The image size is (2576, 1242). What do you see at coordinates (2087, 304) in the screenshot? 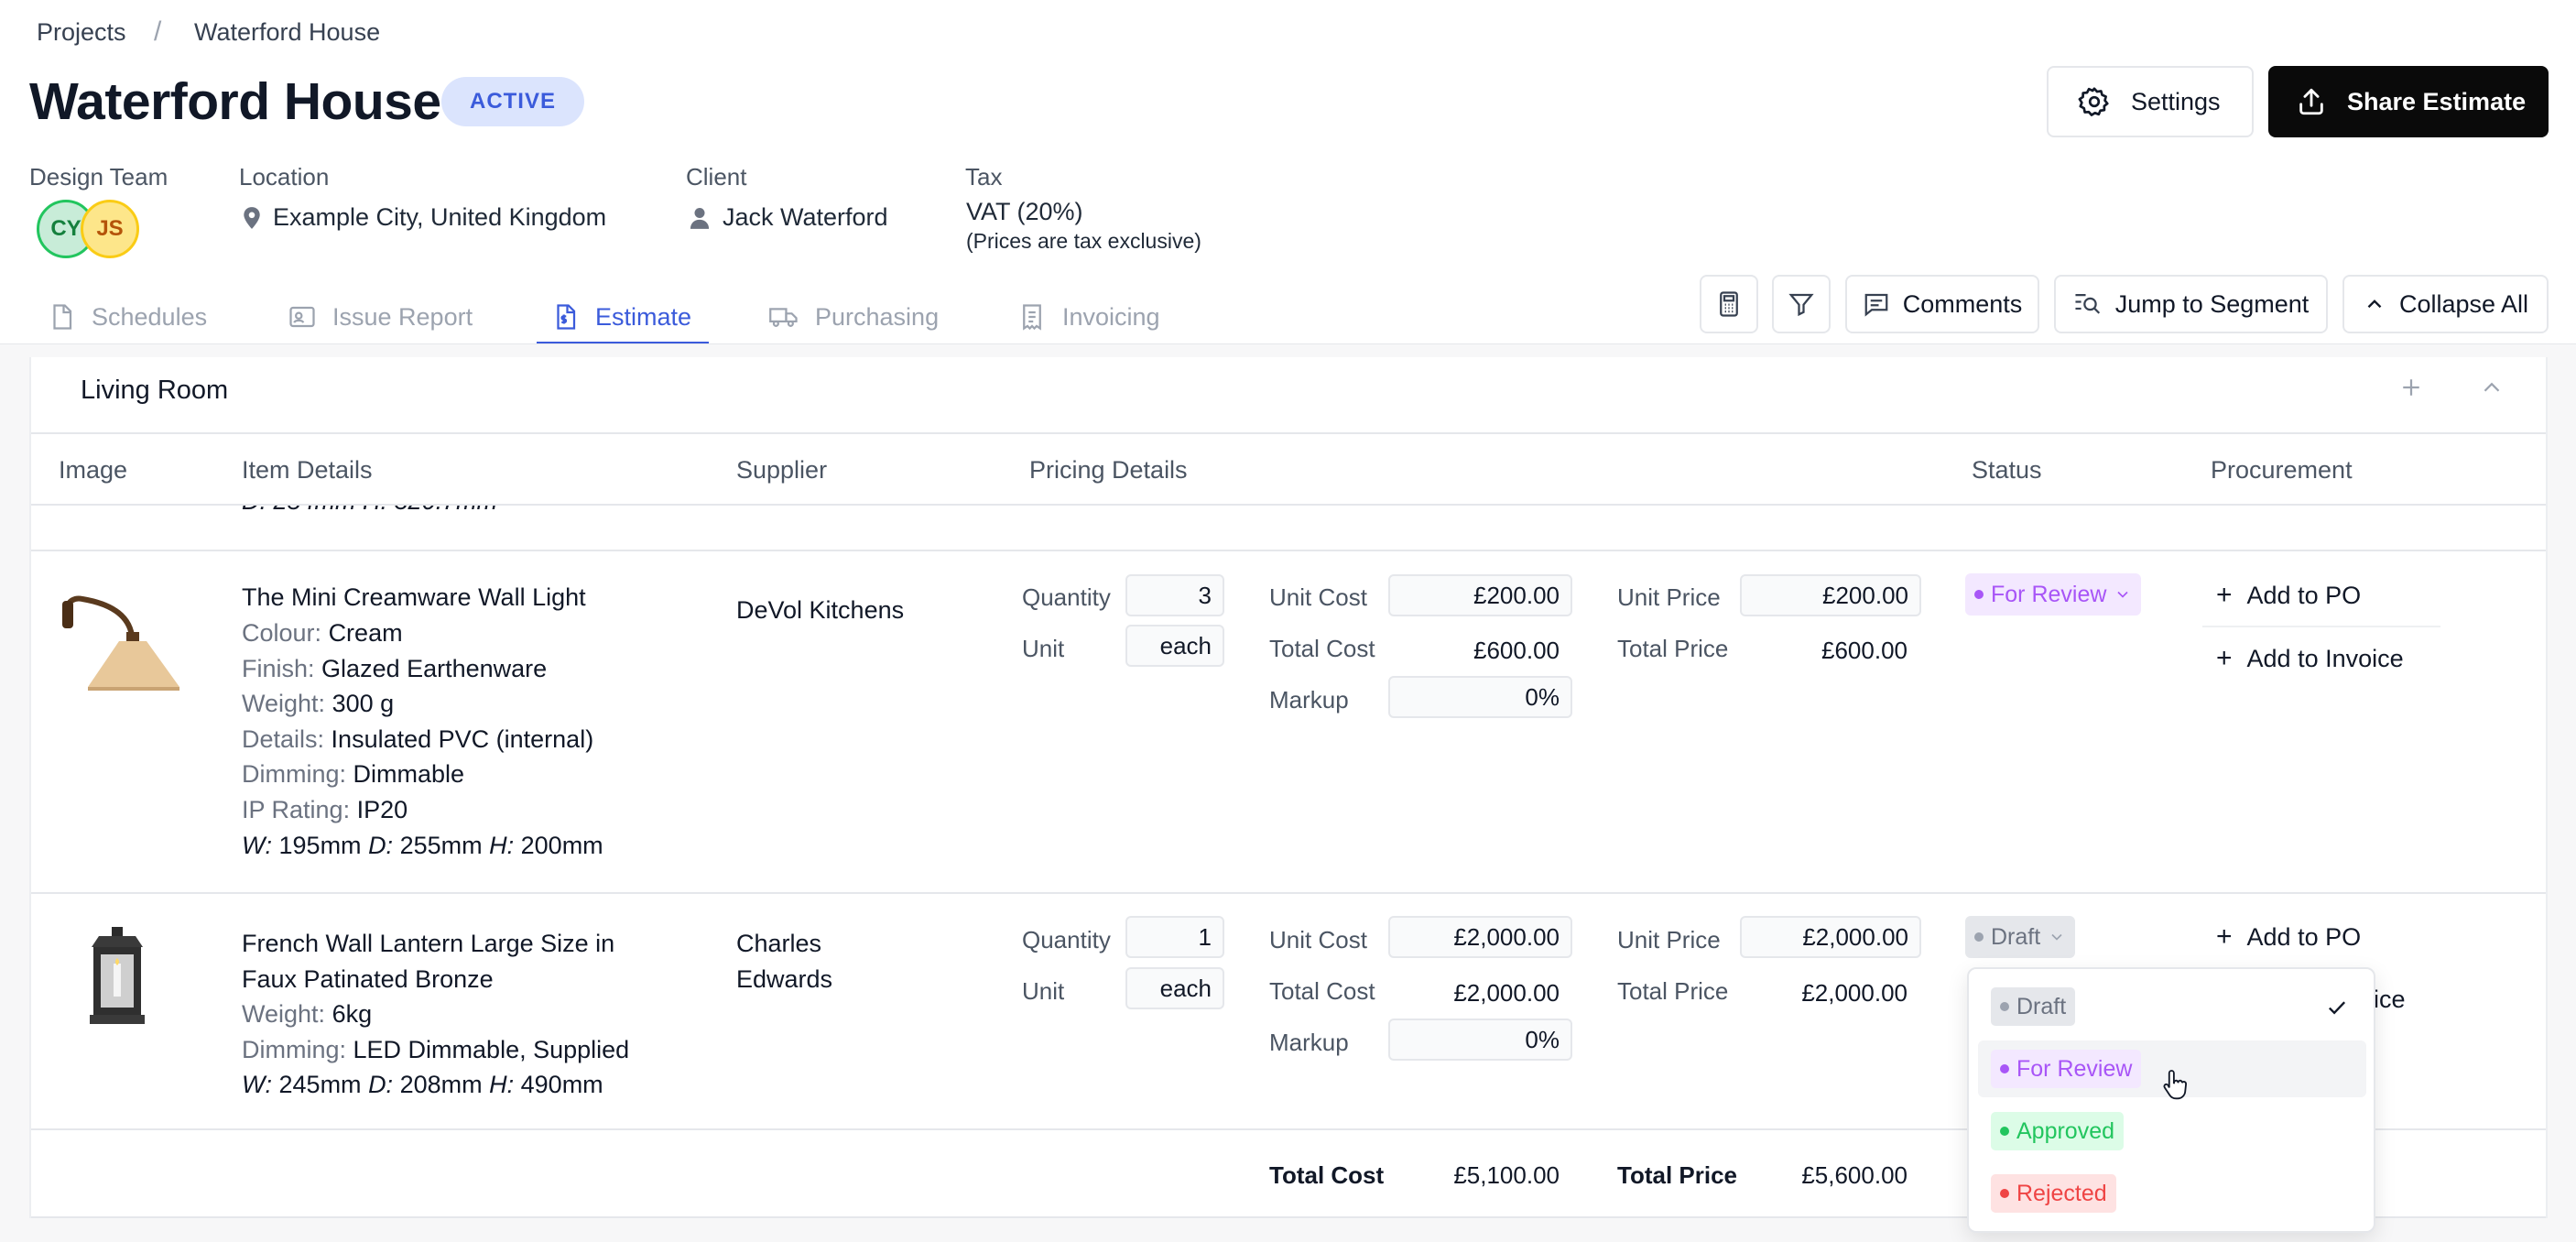
I see `search-list-icon` at bounding box center [2087, 304].